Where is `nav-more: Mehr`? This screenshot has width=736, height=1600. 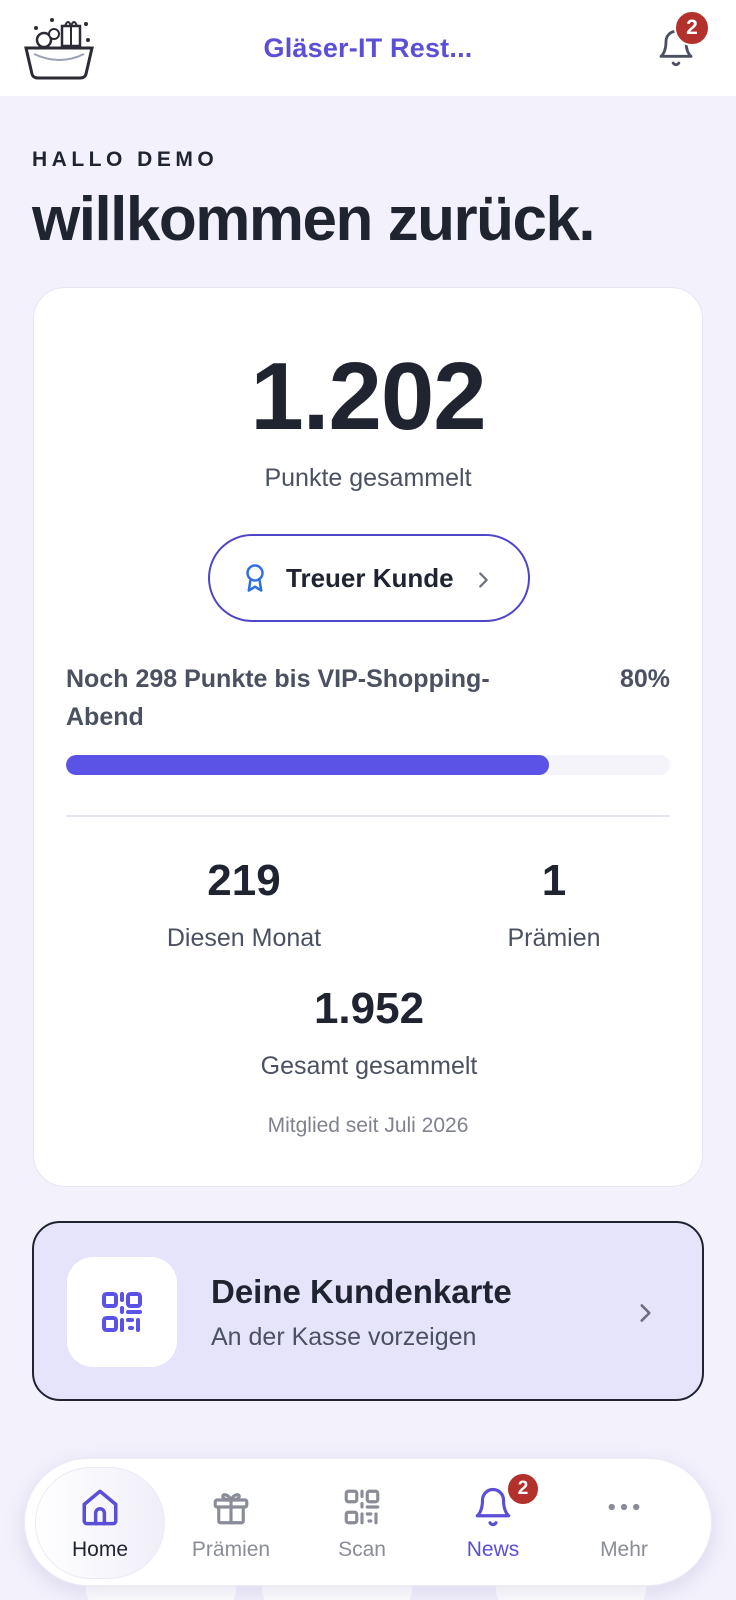
nav-more: Mehr is located at coordinates (624, 1523).